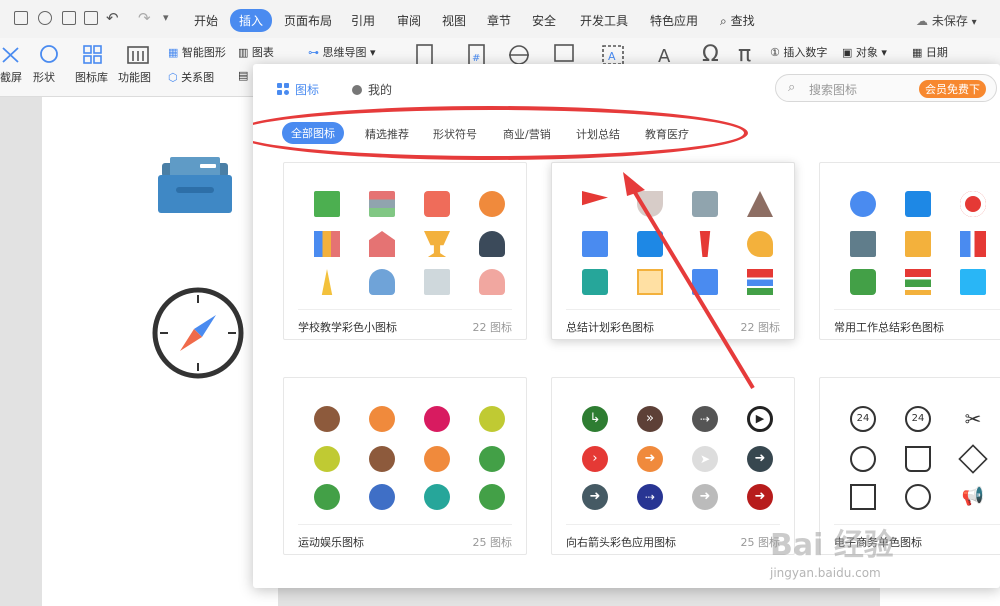 The image size is (1000, 606). Describe the element at coordinates (91, 18) in the screenshot. I see `print-preview-icon` at that location.